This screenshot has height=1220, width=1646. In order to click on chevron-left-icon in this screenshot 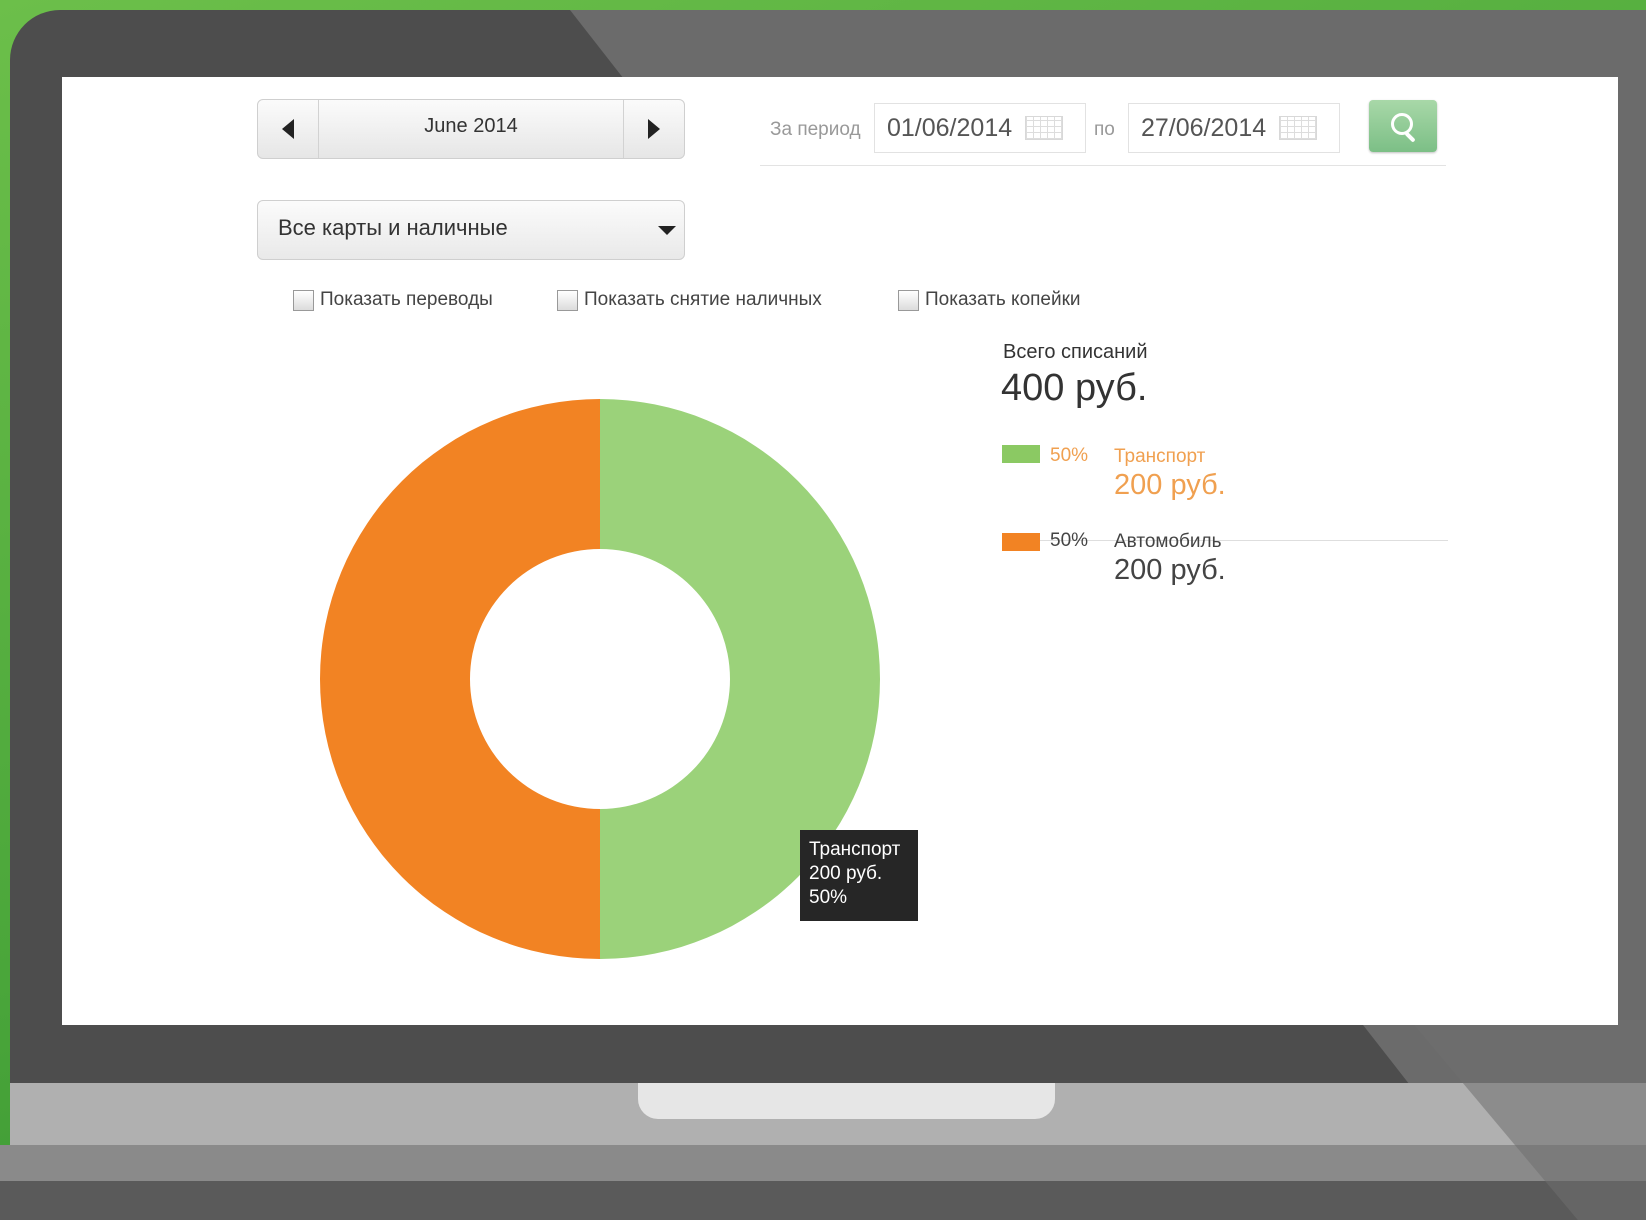, I will do `click(288, 129)`.